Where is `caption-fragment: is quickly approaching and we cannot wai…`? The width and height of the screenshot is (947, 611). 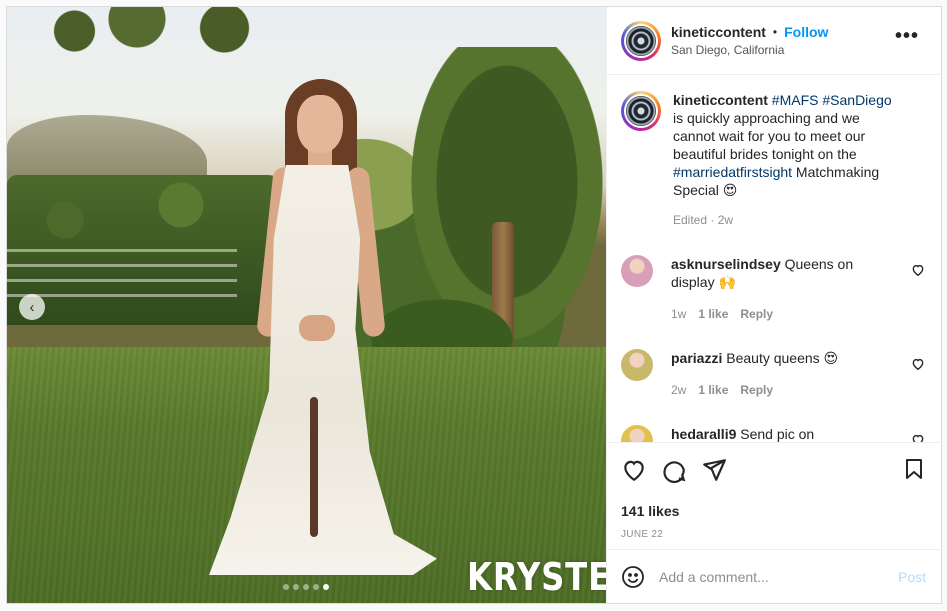
caption-fragment: is quickly approaching and we cannot wai… is located at coordinates (769, 136).